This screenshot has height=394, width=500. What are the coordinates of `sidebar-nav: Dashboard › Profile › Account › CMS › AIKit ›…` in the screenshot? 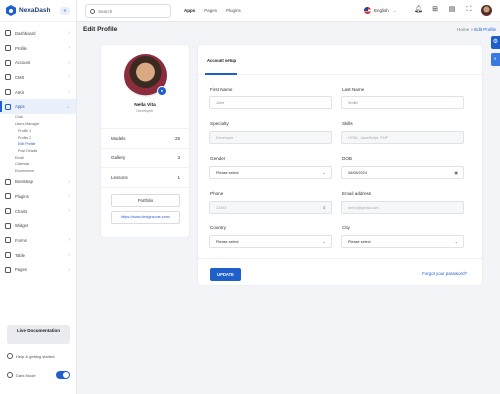 It's located at (38, 149).